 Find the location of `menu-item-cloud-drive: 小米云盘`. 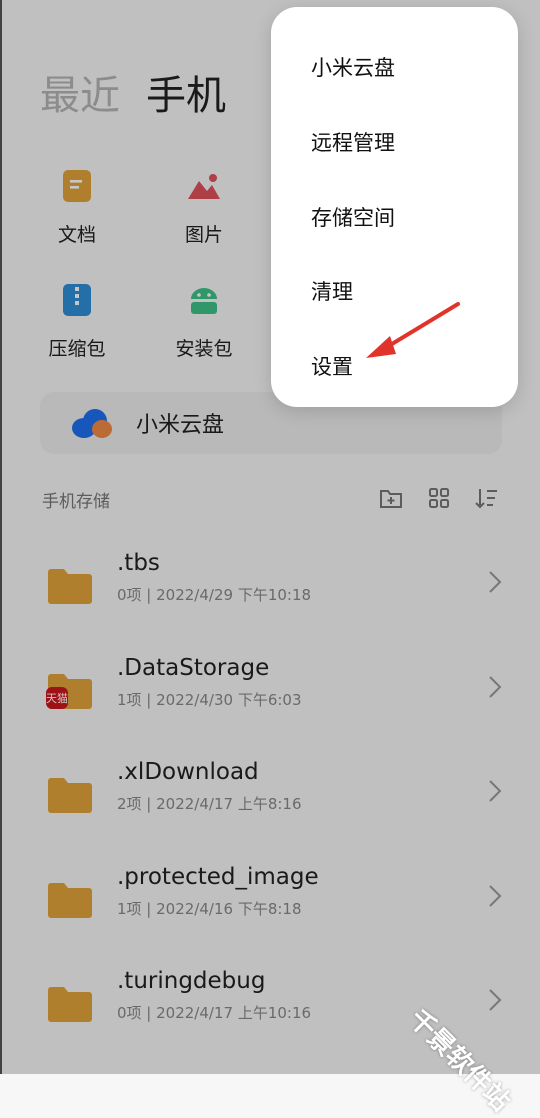

menu-item-cloud-drive: 小米云盘 is located at coordinates (353, 67).